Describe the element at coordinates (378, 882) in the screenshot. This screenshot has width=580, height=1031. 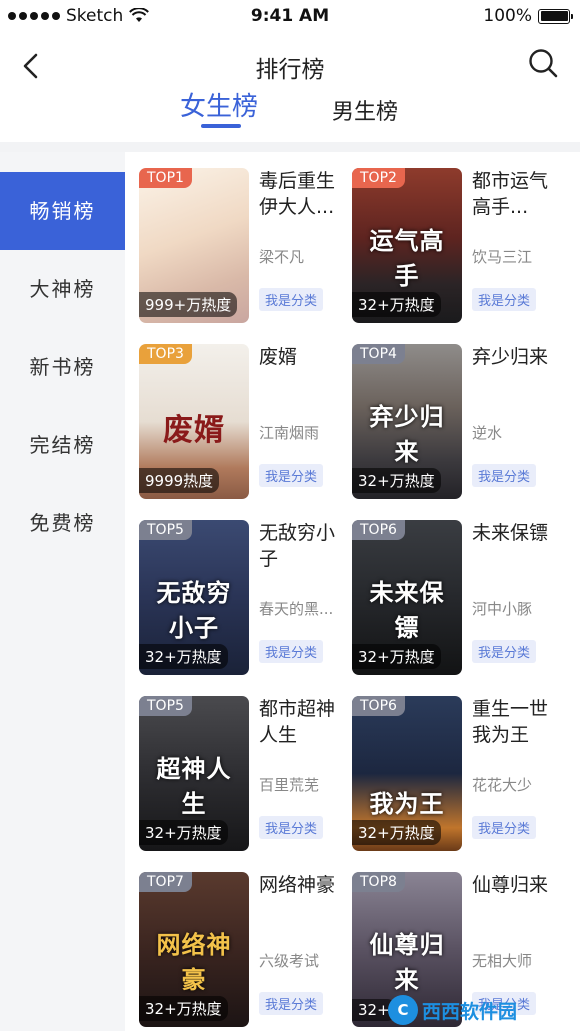
I see `rank-badge: TOP8` at that location.